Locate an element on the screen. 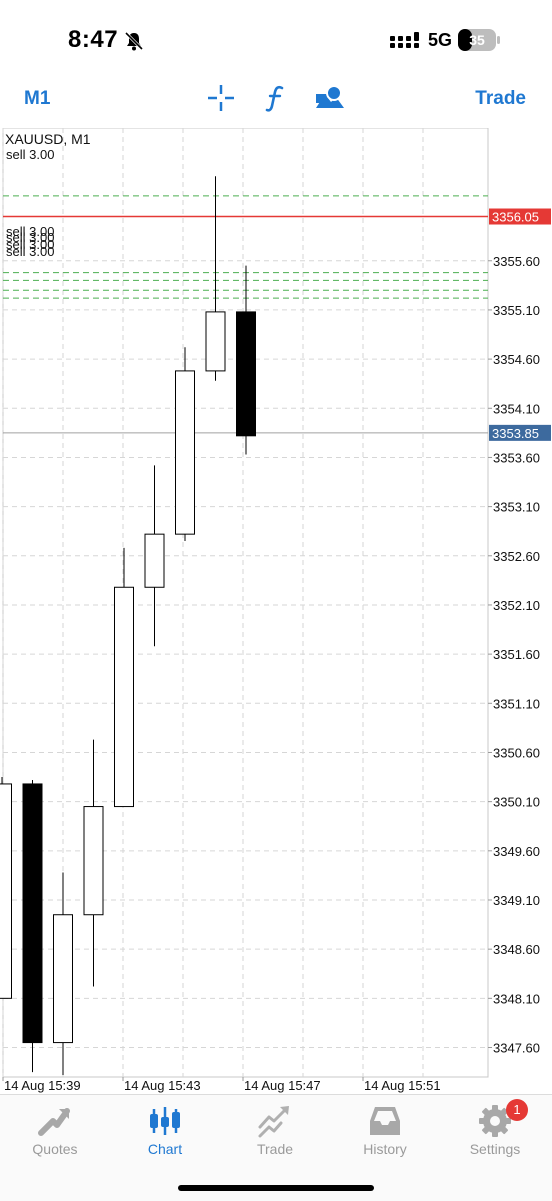 This screenshot has width=552, height=1201. y-tick-label: 3348.60 is located at coordinates (516, 949).